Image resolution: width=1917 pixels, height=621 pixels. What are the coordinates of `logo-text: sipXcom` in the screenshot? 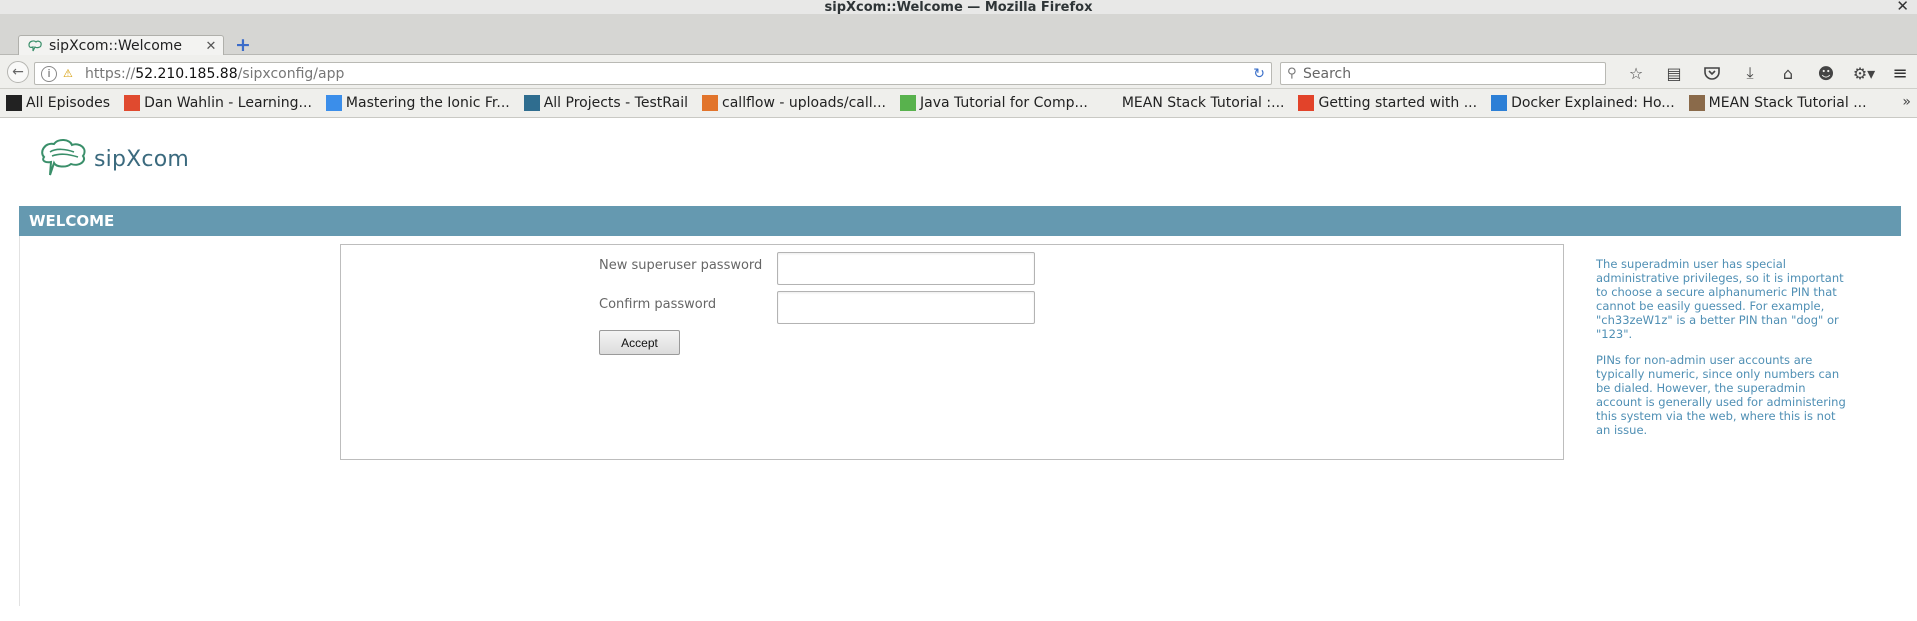 It's located at (141, 159).